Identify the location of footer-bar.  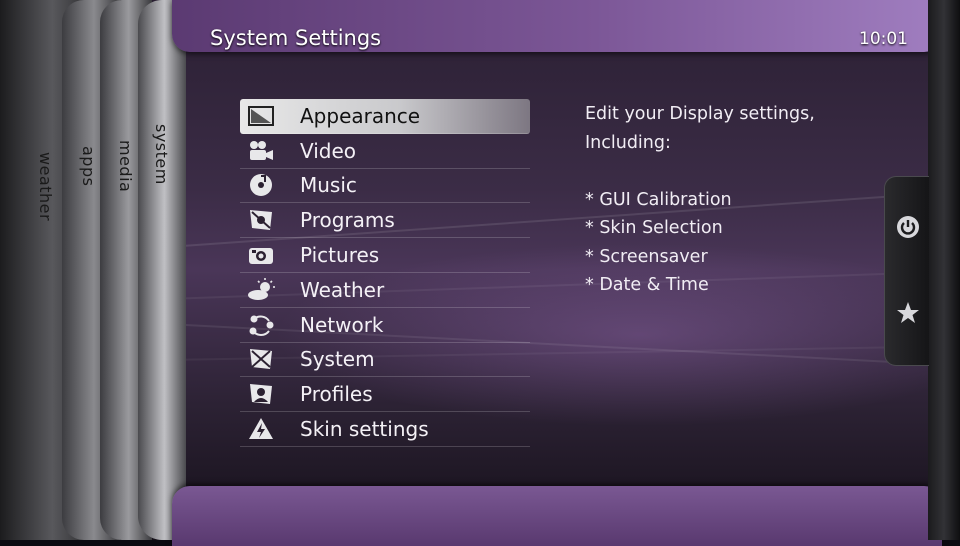
(557, 516).